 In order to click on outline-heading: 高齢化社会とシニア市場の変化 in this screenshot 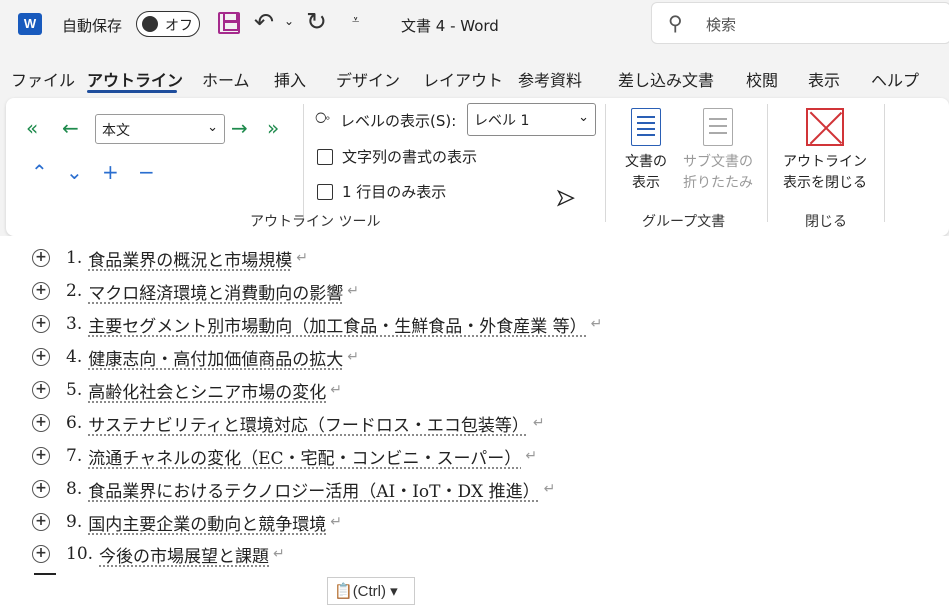, I will do `click(207, 390)`.